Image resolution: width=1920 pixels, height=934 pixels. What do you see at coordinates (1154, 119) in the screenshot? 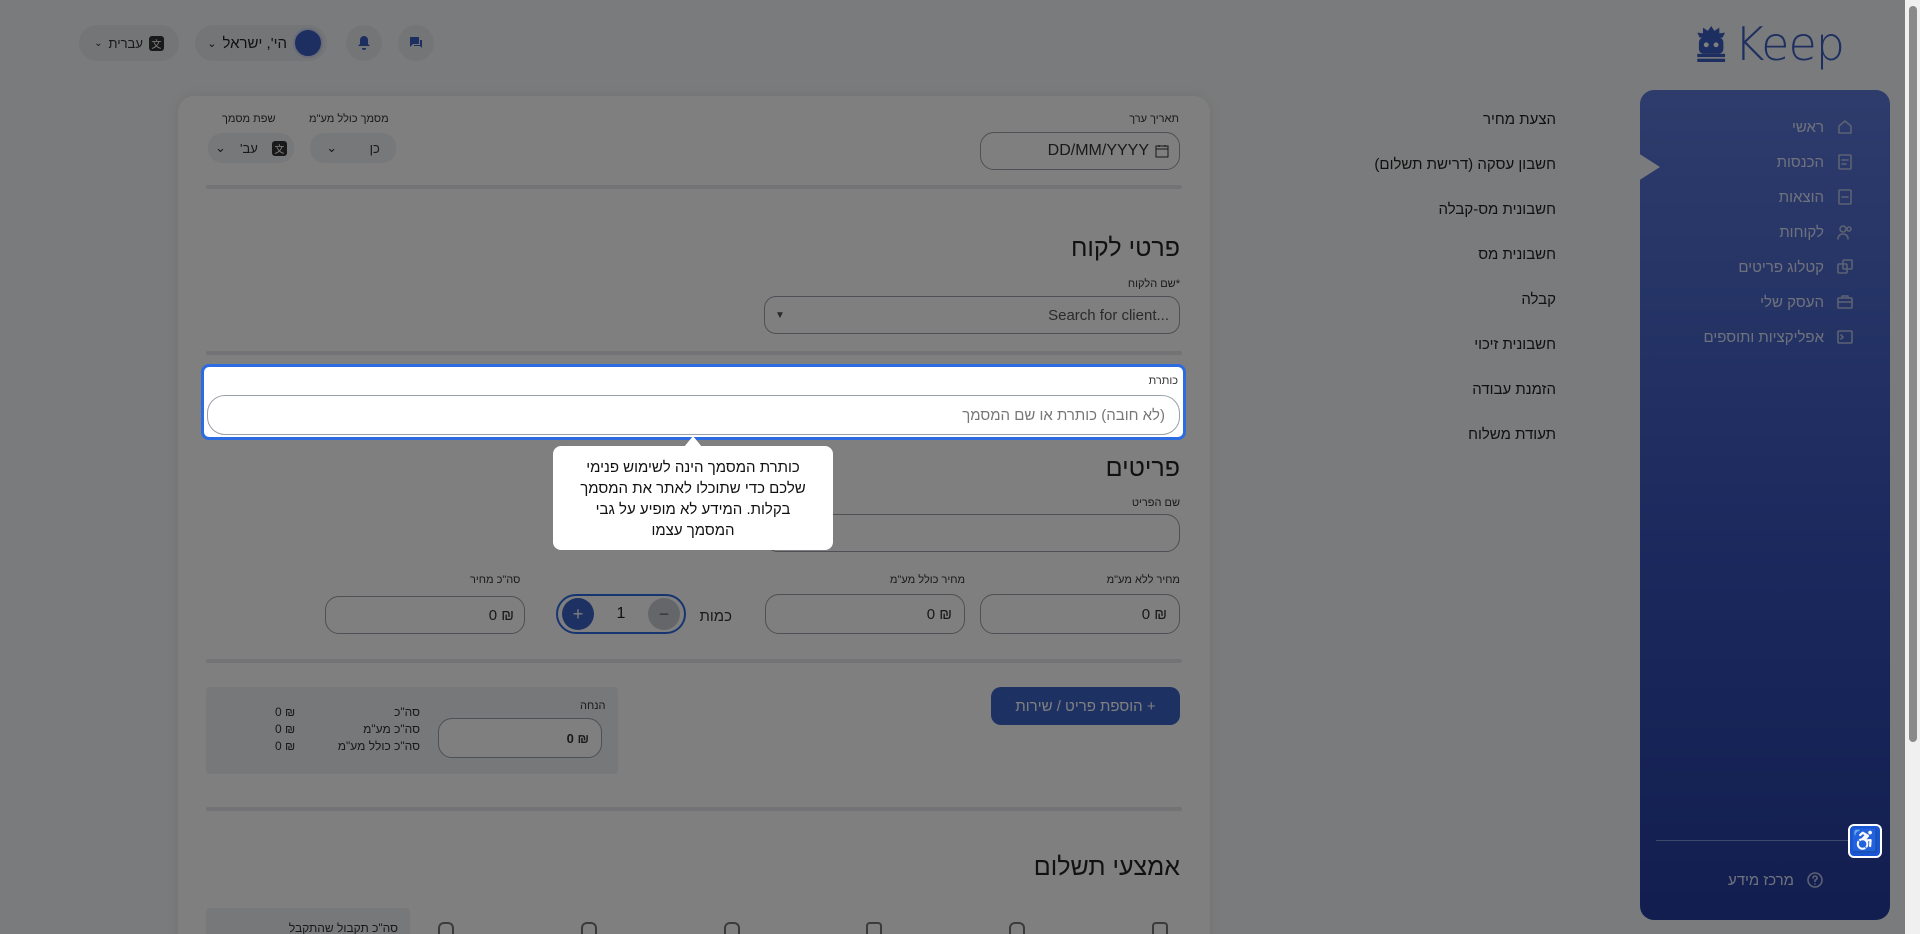
I see `date-label: תאריך ערך` at bounding box center [1154, 119].